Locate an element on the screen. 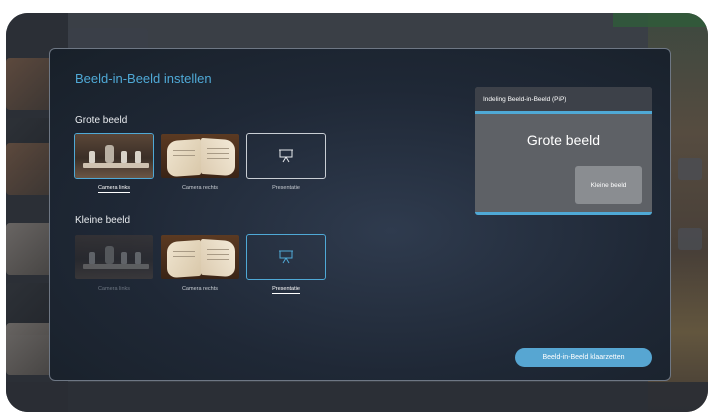  large-source-row: Camera links Camera rechts Presentatie is located at coordinates (200, 163).